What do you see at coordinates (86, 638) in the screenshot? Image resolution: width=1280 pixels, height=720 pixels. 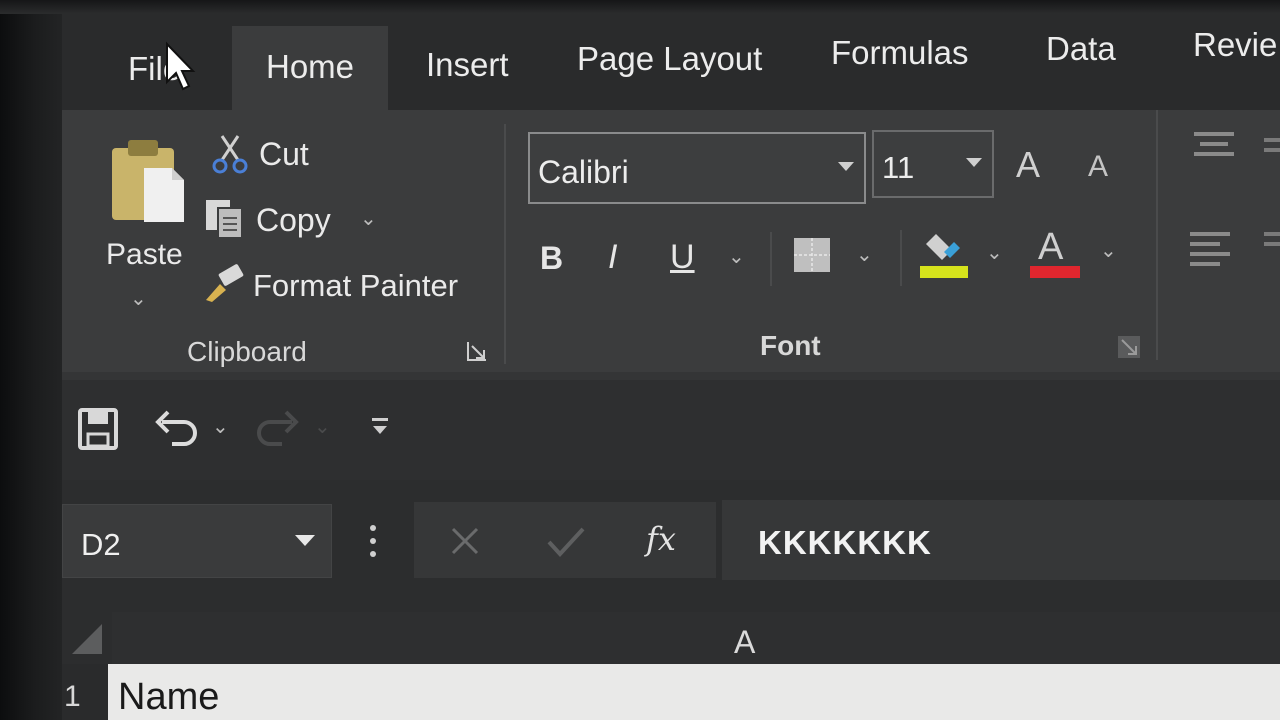 I see `select-all-icon` at bounding box center [86, 638].